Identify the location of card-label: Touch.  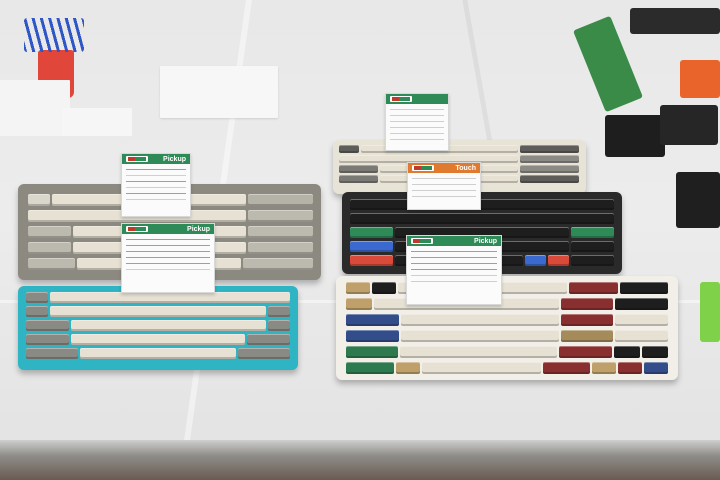
(465, 168).